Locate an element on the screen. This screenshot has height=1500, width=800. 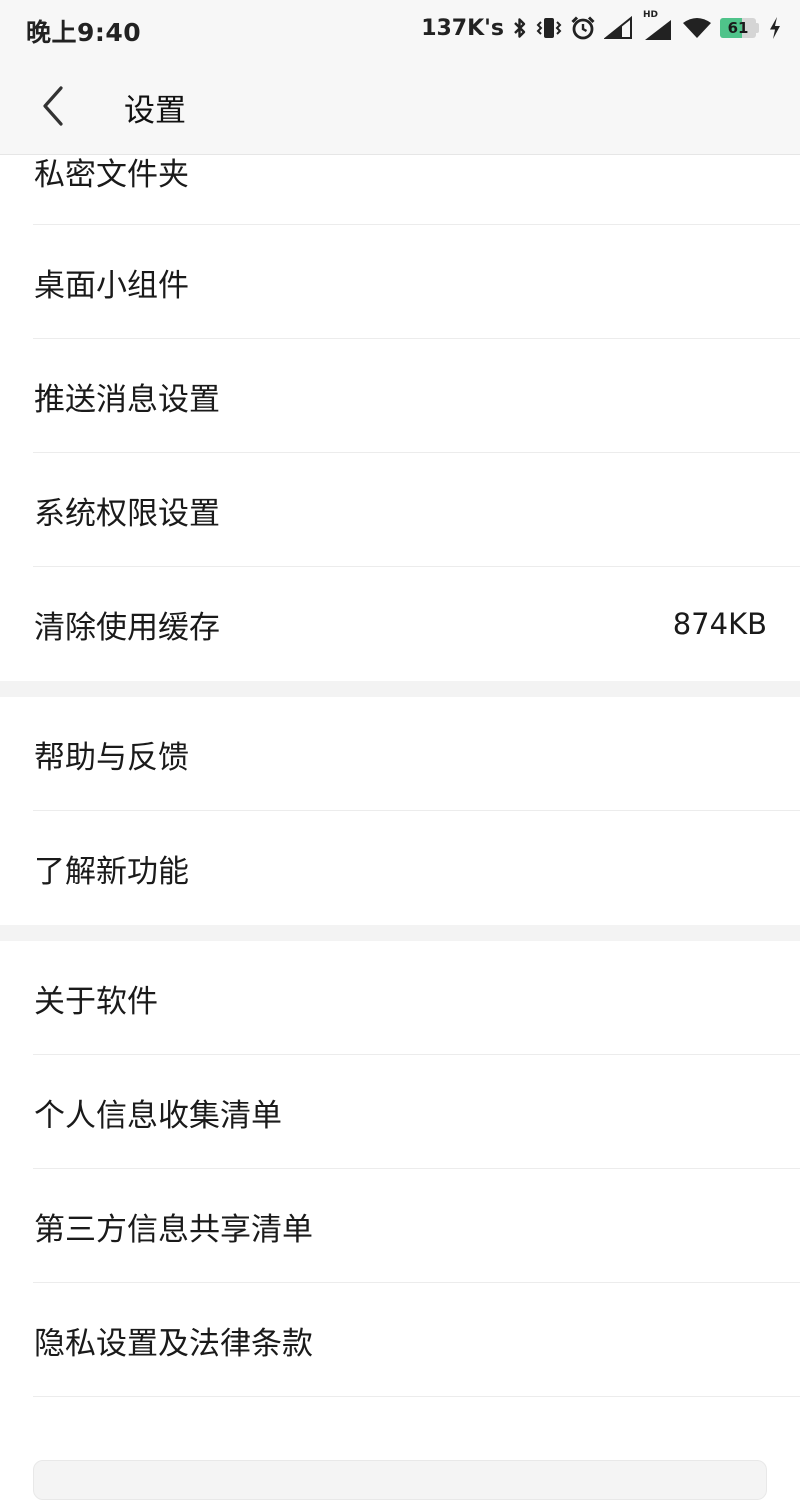
setting-label: 关于软件 is located at coordinates (96, 1001).